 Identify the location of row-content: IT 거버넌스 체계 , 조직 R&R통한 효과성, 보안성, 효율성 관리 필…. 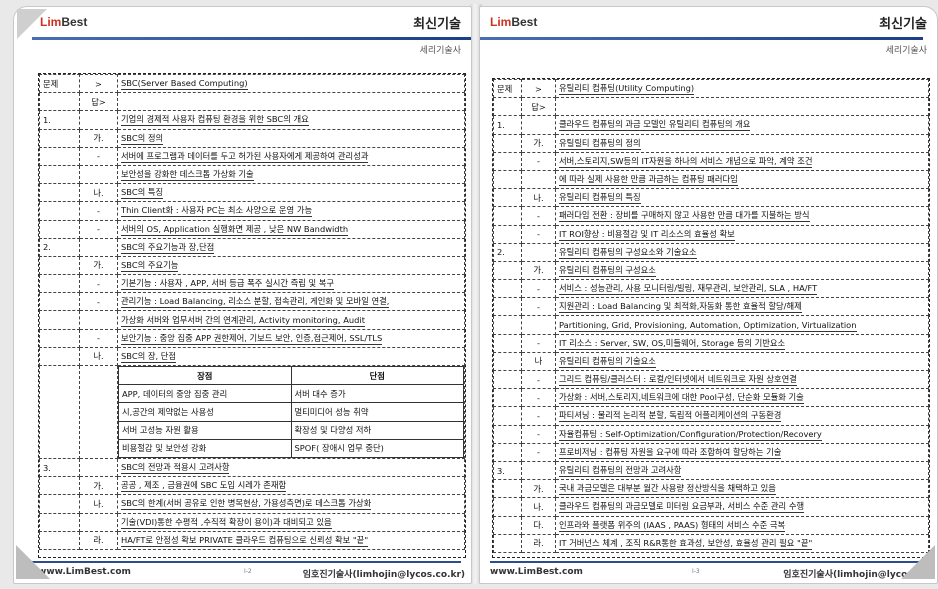
(742, 543).